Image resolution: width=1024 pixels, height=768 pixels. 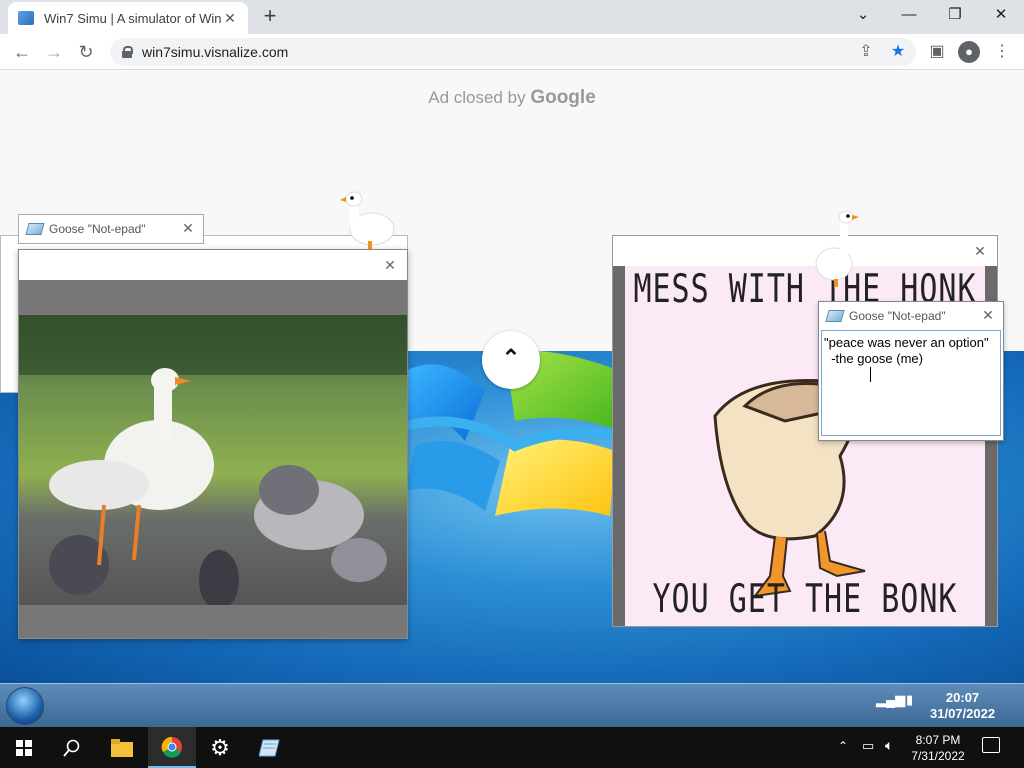 I want to click on reload-icon: ↻, so click(x=86, y=52).